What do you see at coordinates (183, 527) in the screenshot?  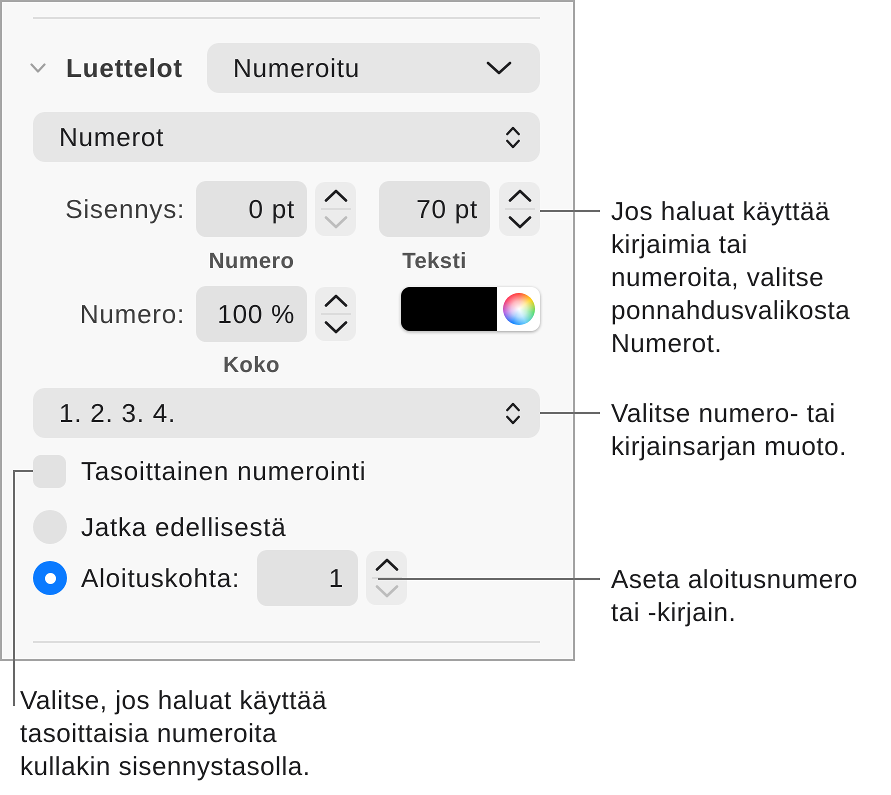 I see `radio-label: Jatka edellisestä` at bounding box center [183, 527].